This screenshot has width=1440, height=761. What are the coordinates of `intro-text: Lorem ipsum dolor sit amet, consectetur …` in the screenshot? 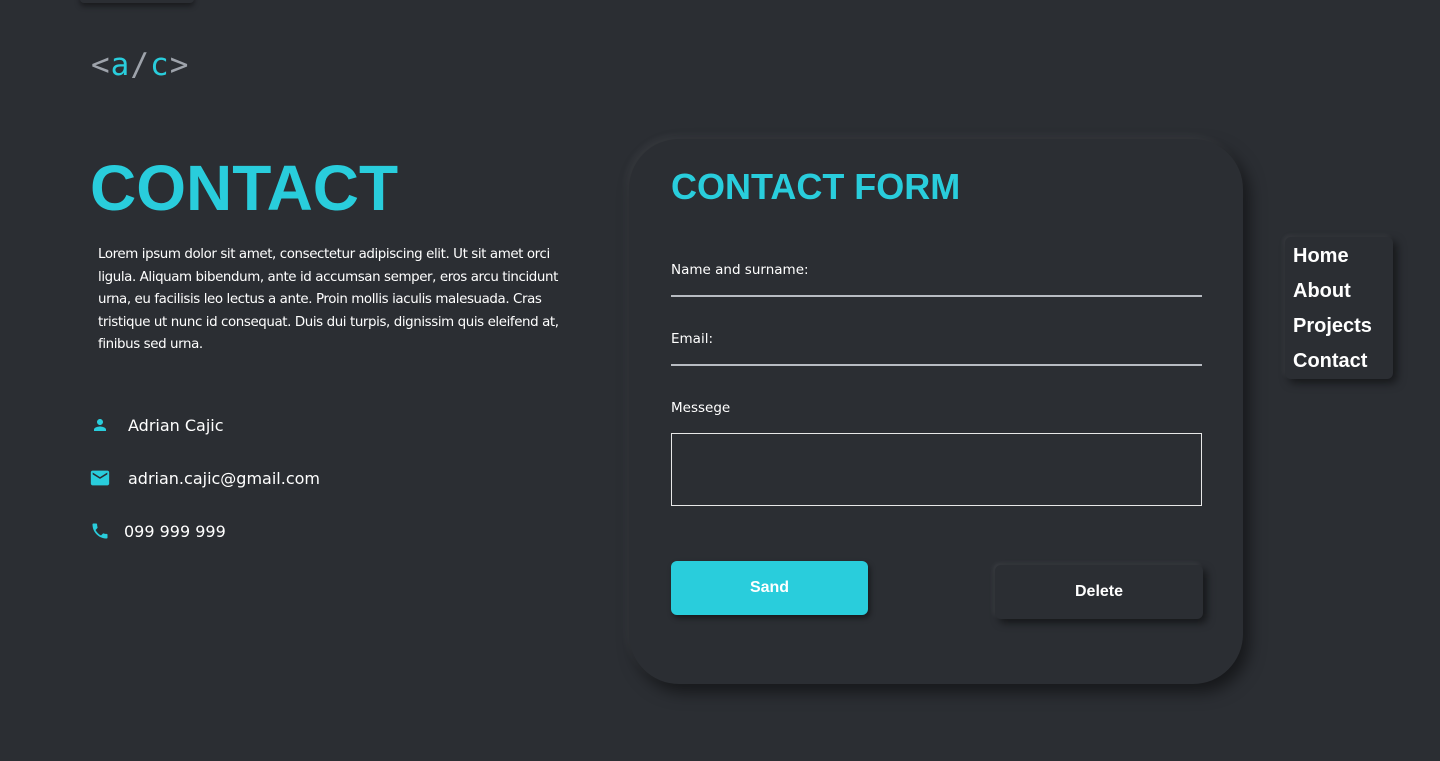 It's located at (328, 299).